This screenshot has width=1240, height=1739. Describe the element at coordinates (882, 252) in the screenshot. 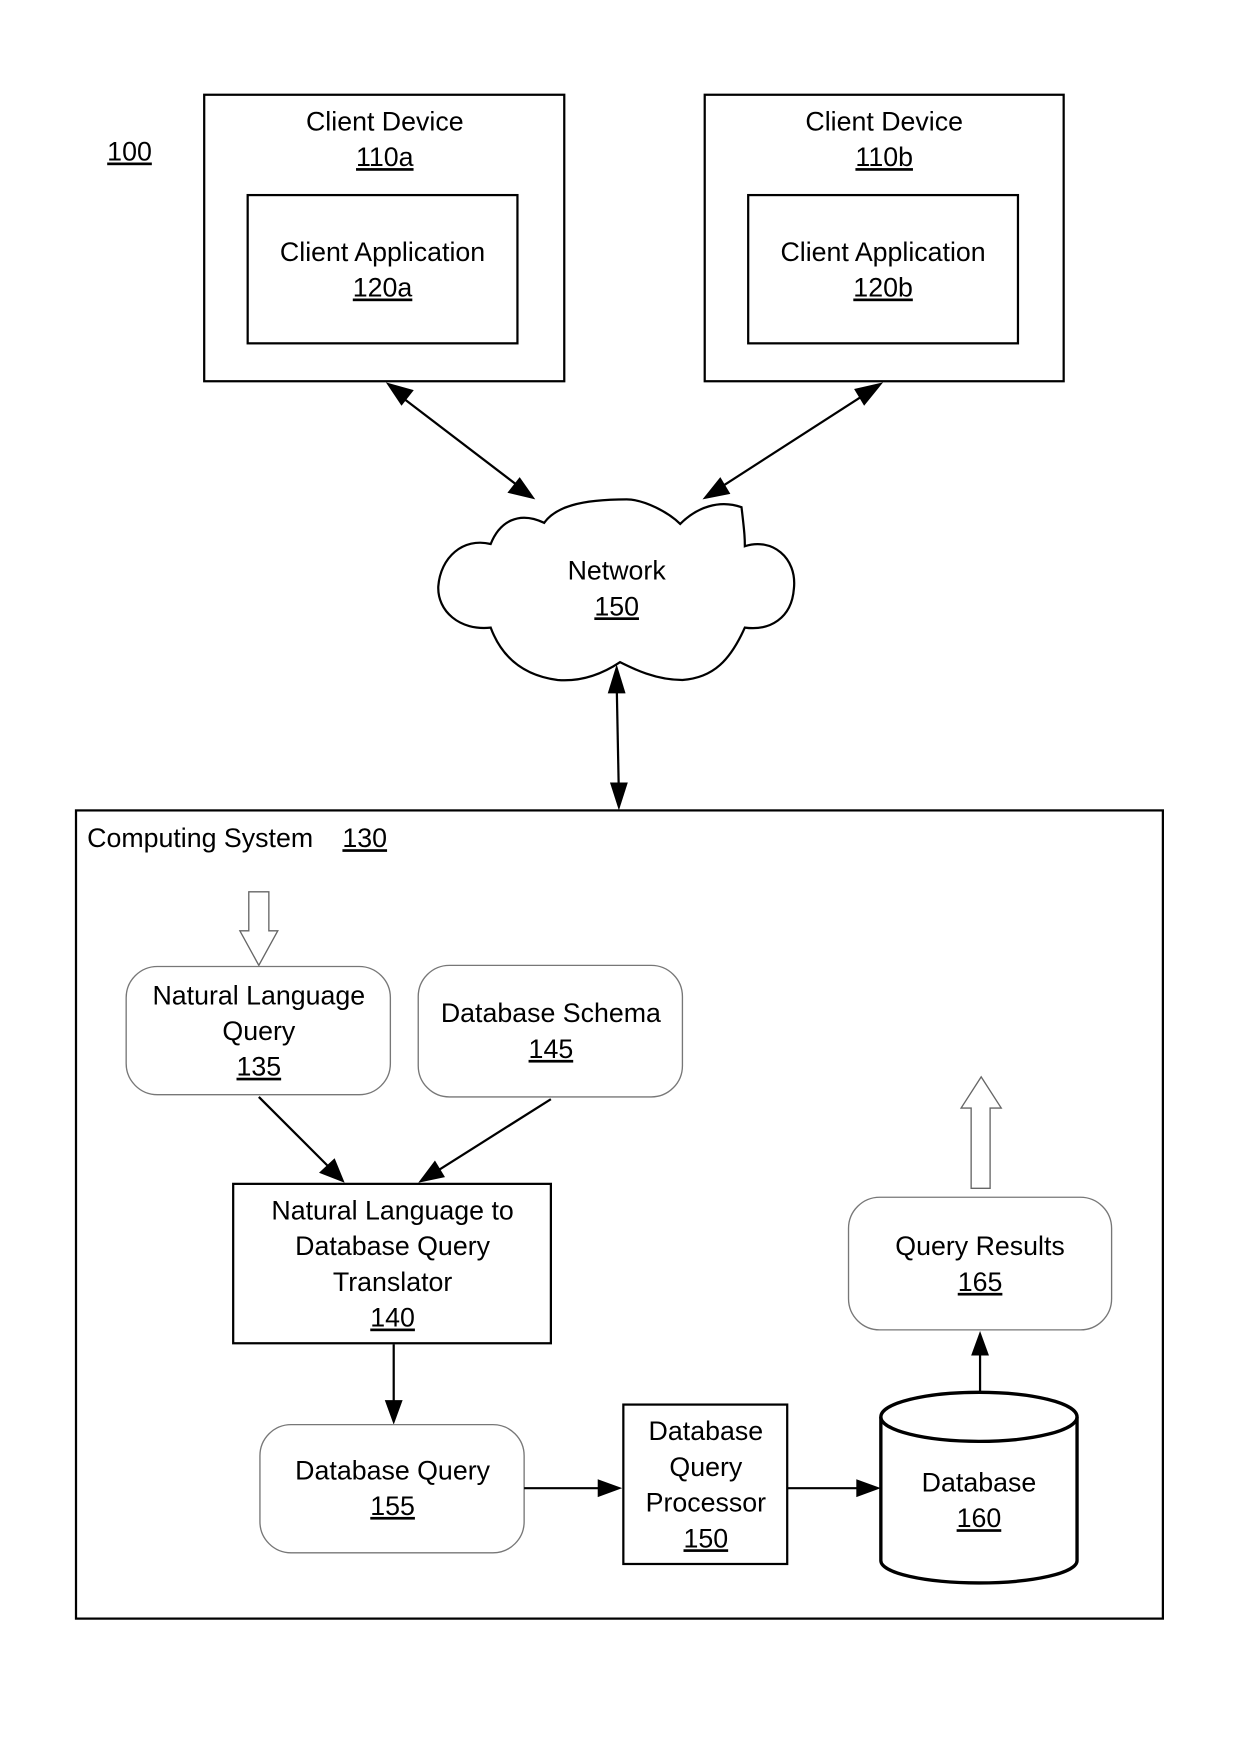

I see `client-application-b-title: Client Application` at that location.